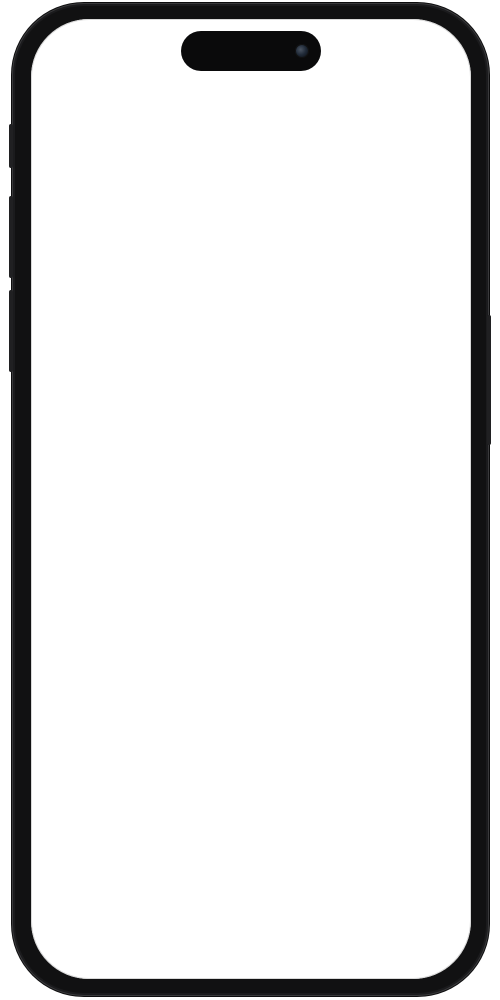  Describe the element at coordinates (11, 237) in the screenshot. I see `volume-up-button` at that location.